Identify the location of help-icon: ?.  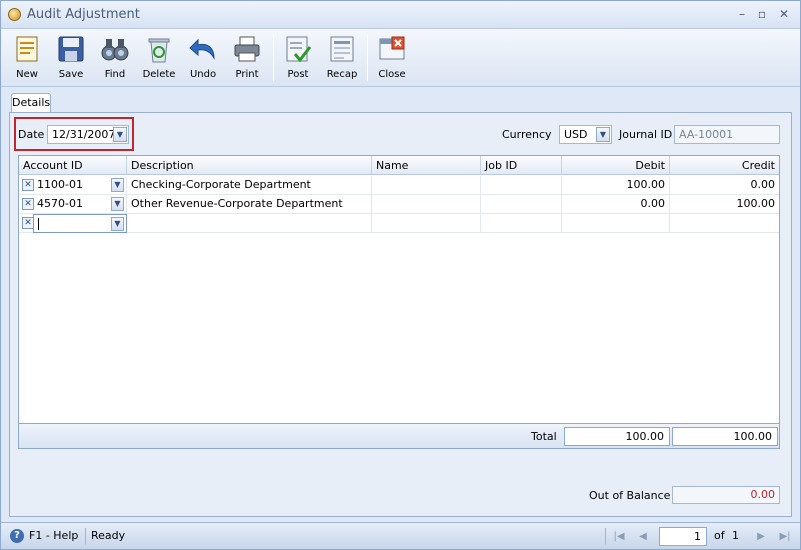
(17, 536).